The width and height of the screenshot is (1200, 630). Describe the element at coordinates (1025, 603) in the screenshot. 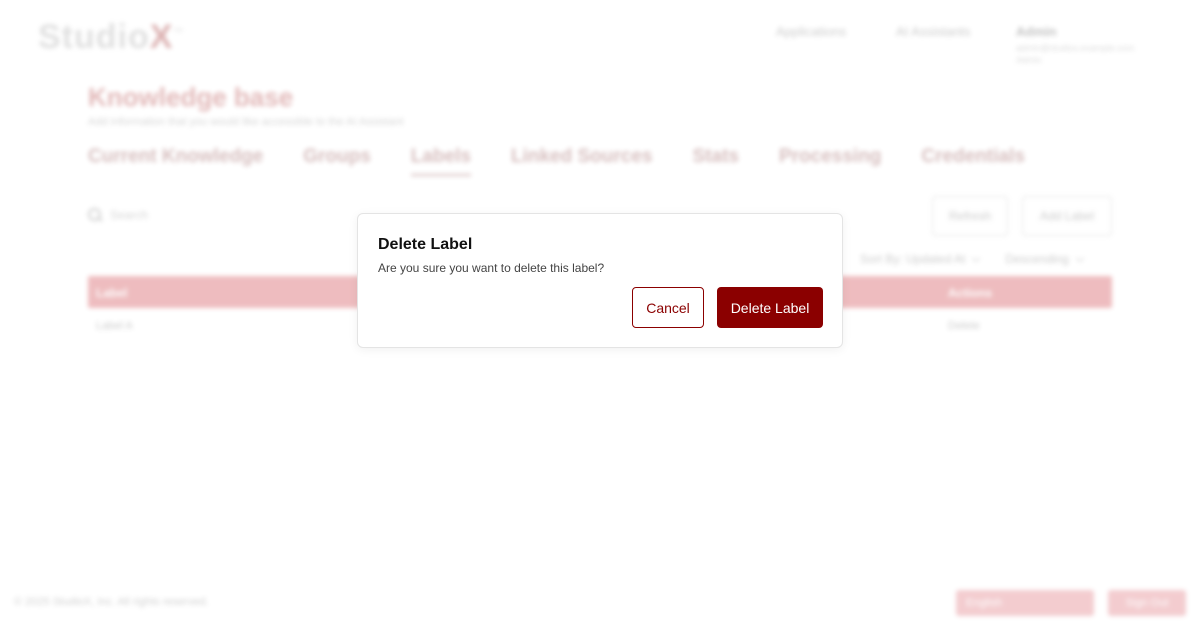

I see `language-select: English` at that location.